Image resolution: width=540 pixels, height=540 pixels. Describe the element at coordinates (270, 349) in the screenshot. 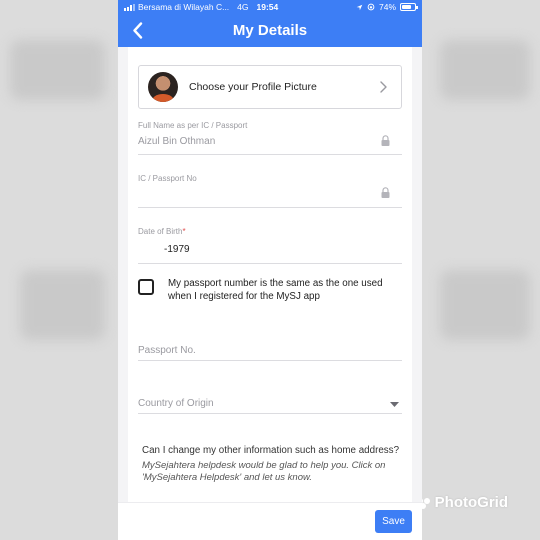

I see `passport-number-field: Passport No.` at that location.